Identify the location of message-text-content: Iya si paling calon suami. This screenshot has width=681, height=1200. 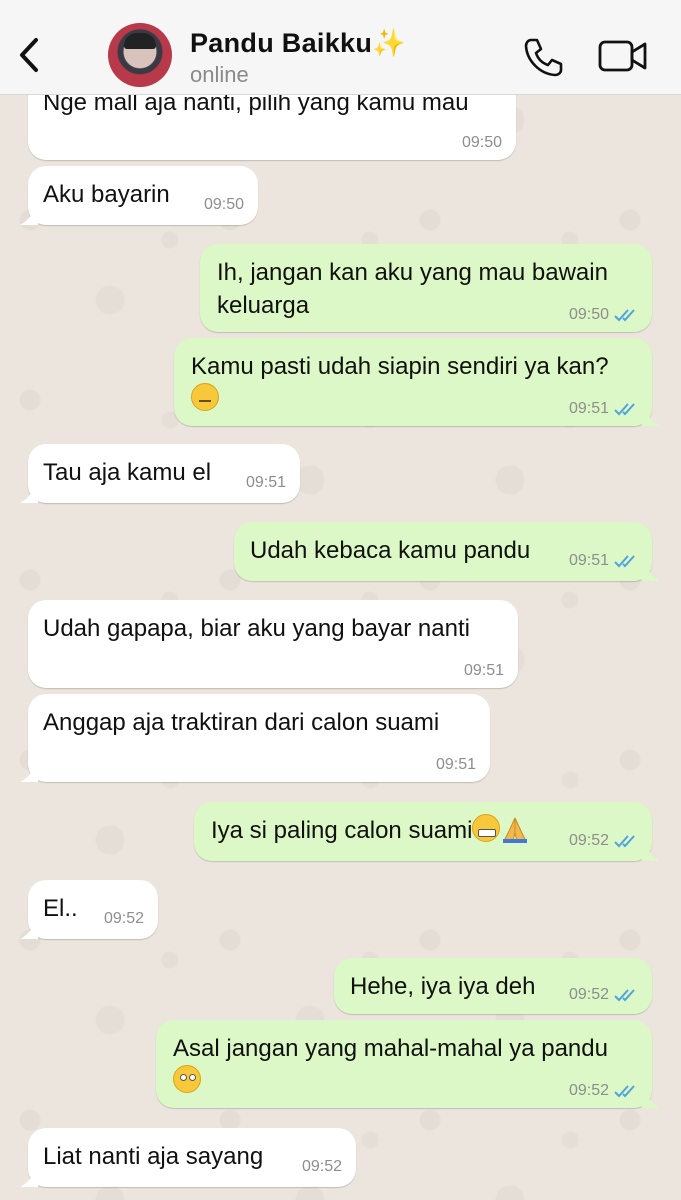
(342, 830).